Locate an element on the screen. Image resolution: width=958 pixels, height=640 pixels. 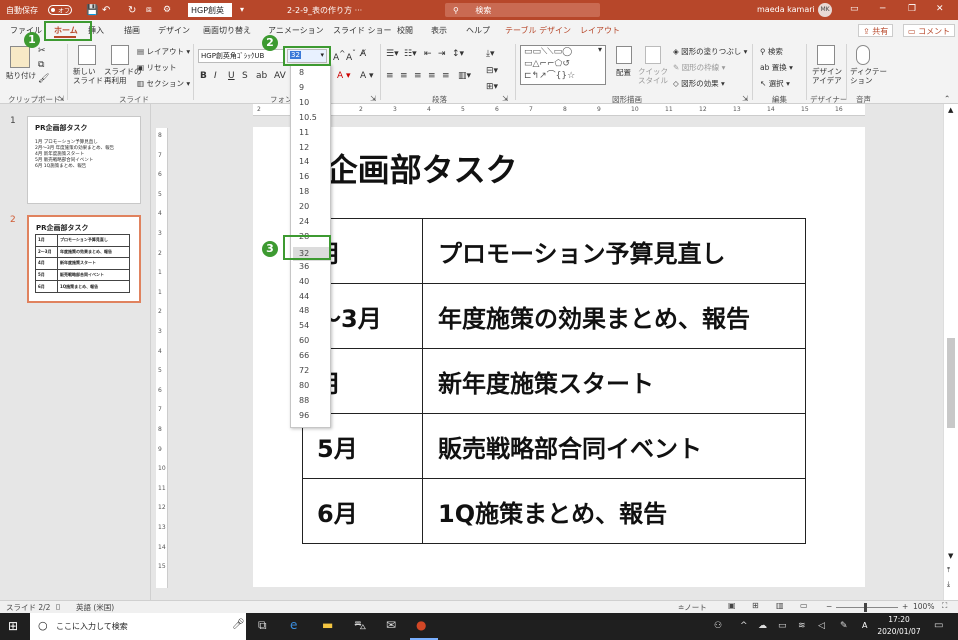
tray-arrow-icon: ^ is located at coordinates (744, 626).